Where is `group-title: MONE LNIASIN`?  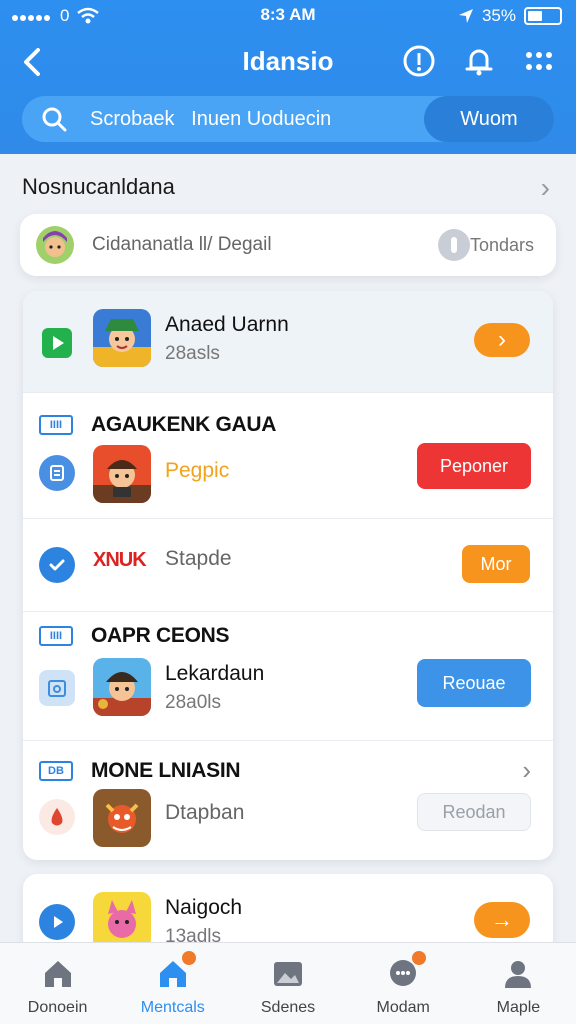
group-title: MONE LNIASIN is located at coordinates (166, 770).